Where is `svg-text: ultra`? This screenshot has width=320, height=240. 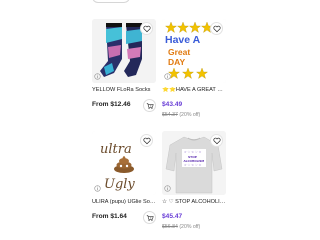
svg-text: ultra is located at coordinates (116, 149).